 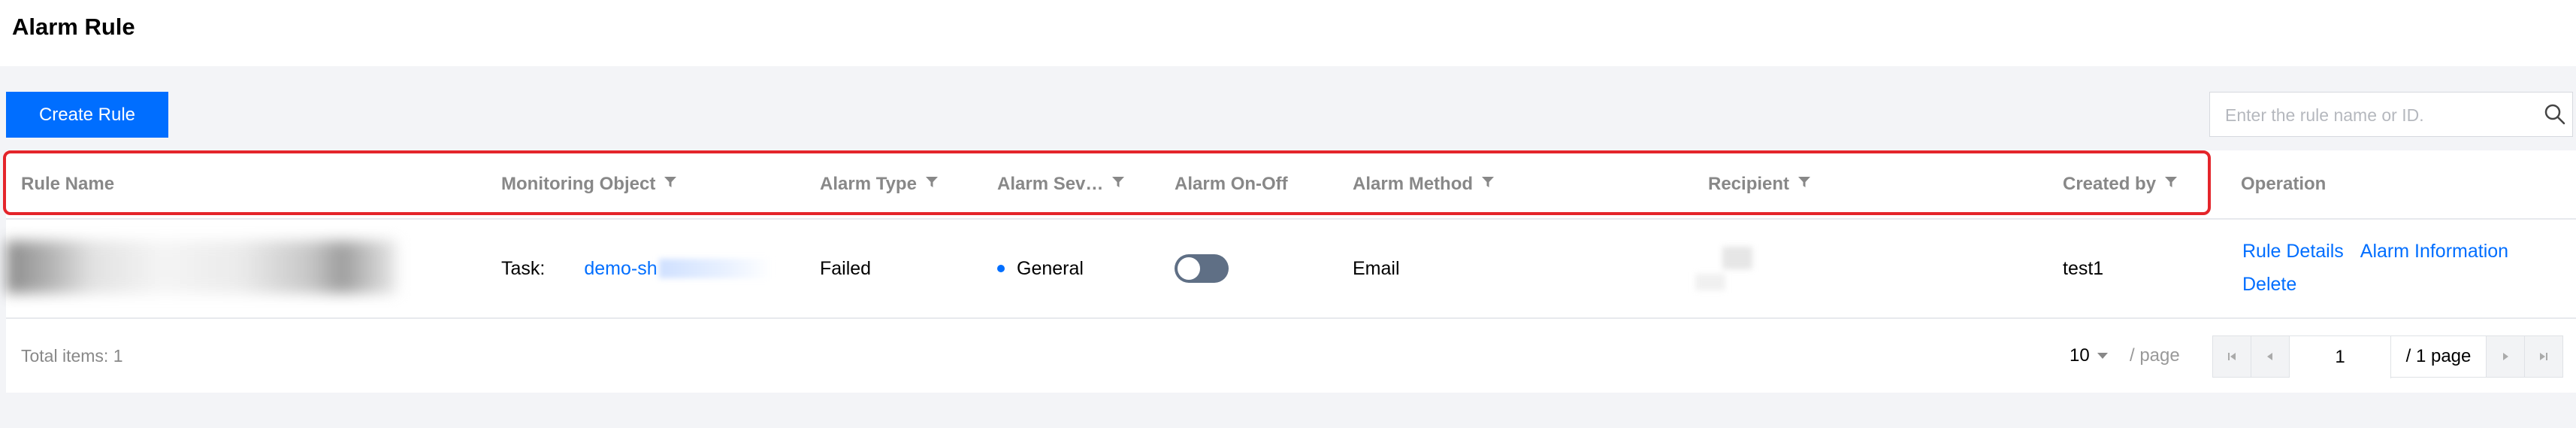 I want to click on prev-page-icon, so click(x=2270, y=356).